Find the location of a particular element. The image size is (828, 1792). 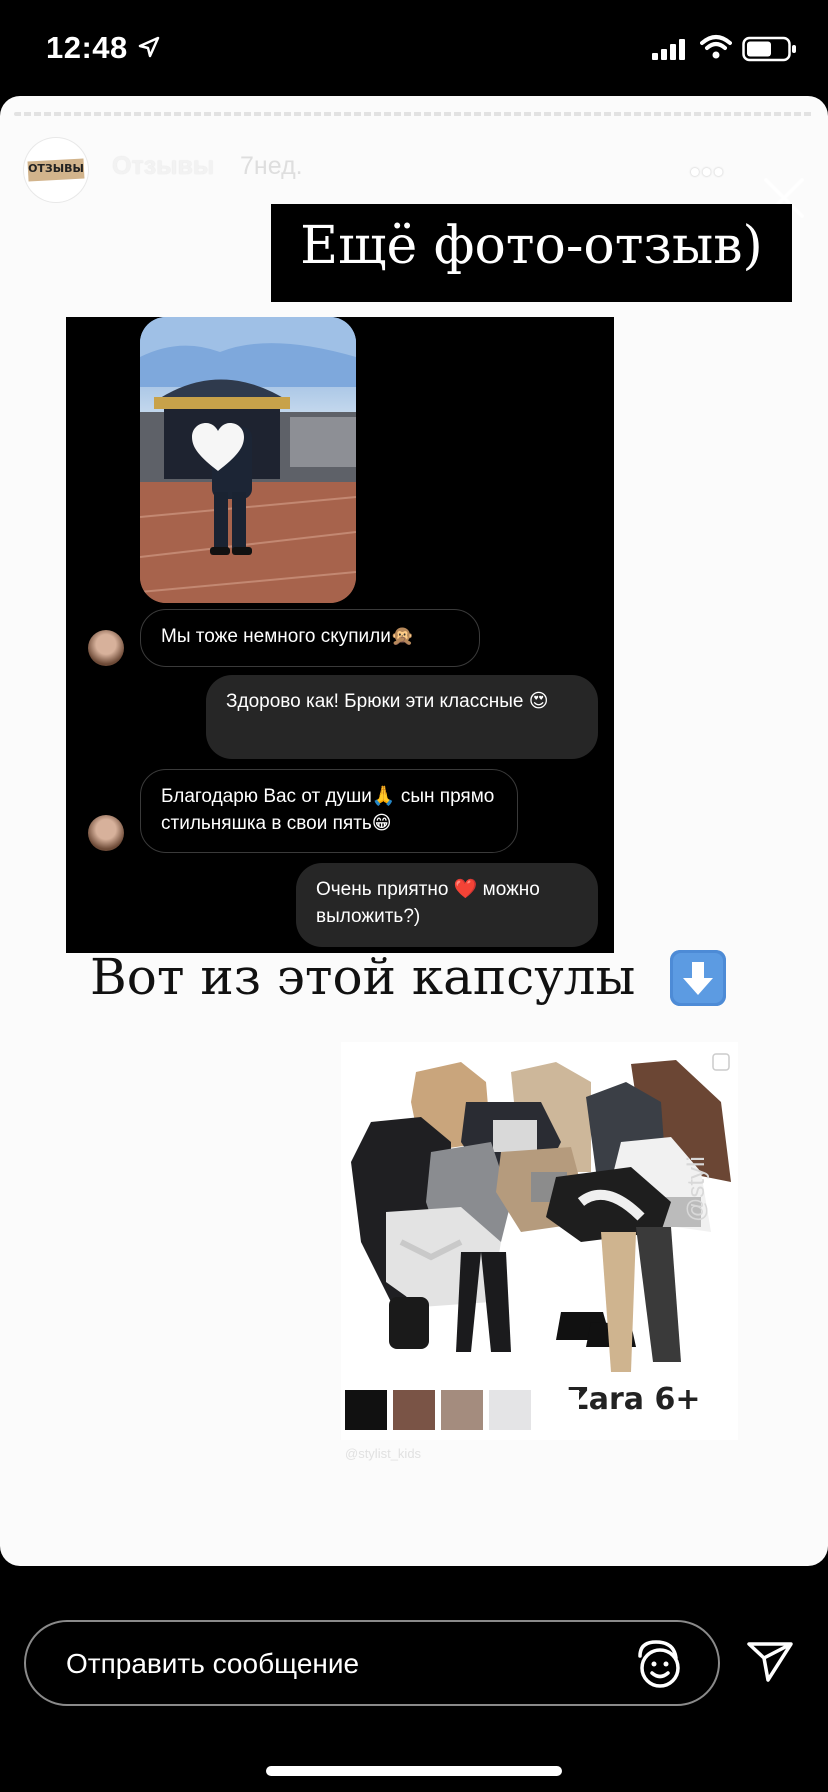

collage-watermark: @styli is located at coordinates (696, 1189).